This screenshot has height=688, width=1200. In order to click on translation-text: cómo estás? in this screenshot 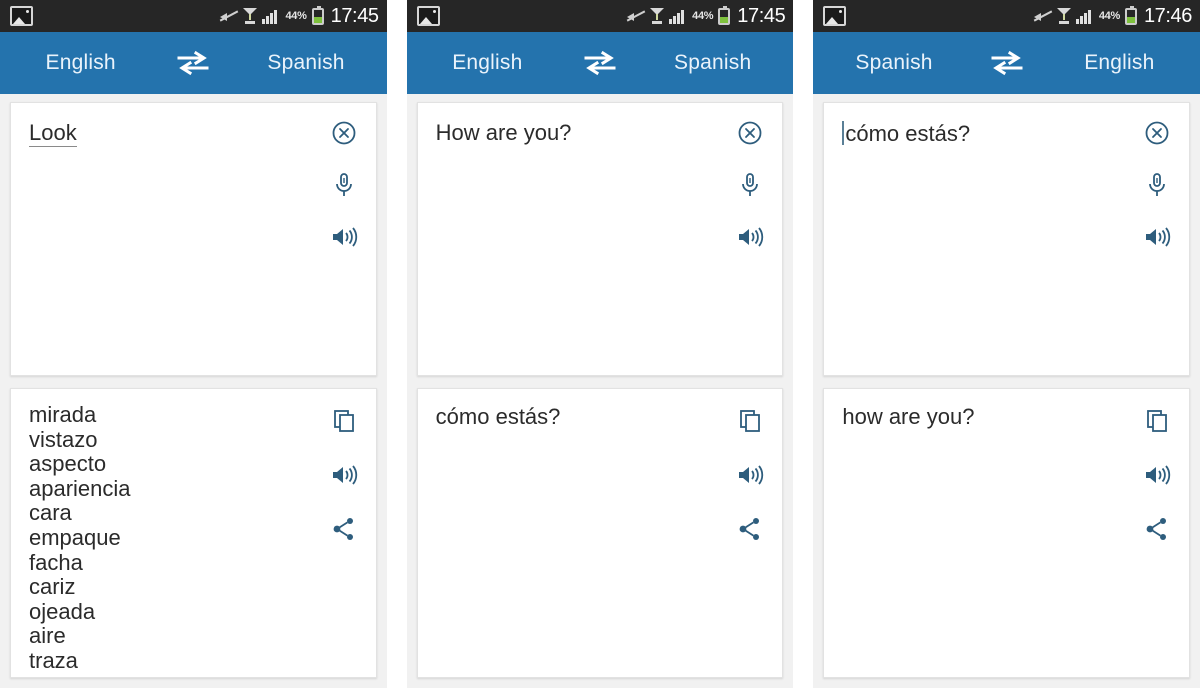, I will do `click(498, 416)`.